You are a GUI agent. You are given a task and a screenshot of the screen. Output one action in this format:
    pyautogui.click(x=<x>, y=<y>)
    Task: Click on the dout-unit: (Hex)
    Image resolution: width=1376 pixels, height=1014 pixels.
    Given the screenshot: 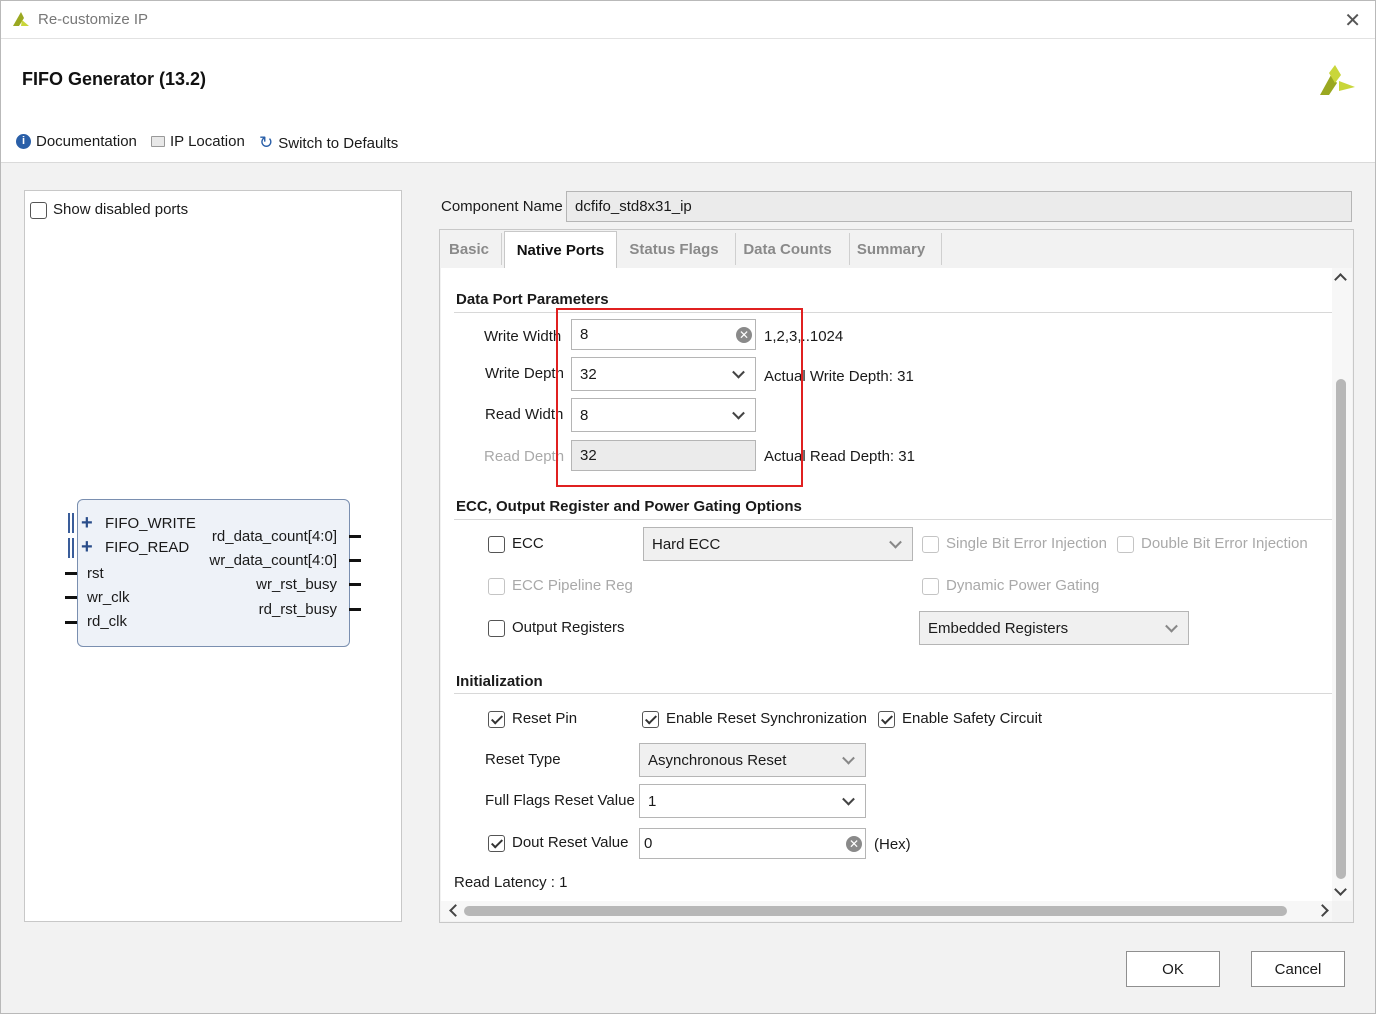 What is the action you would take?
    pyautogui.click(x=892, y=844)
    